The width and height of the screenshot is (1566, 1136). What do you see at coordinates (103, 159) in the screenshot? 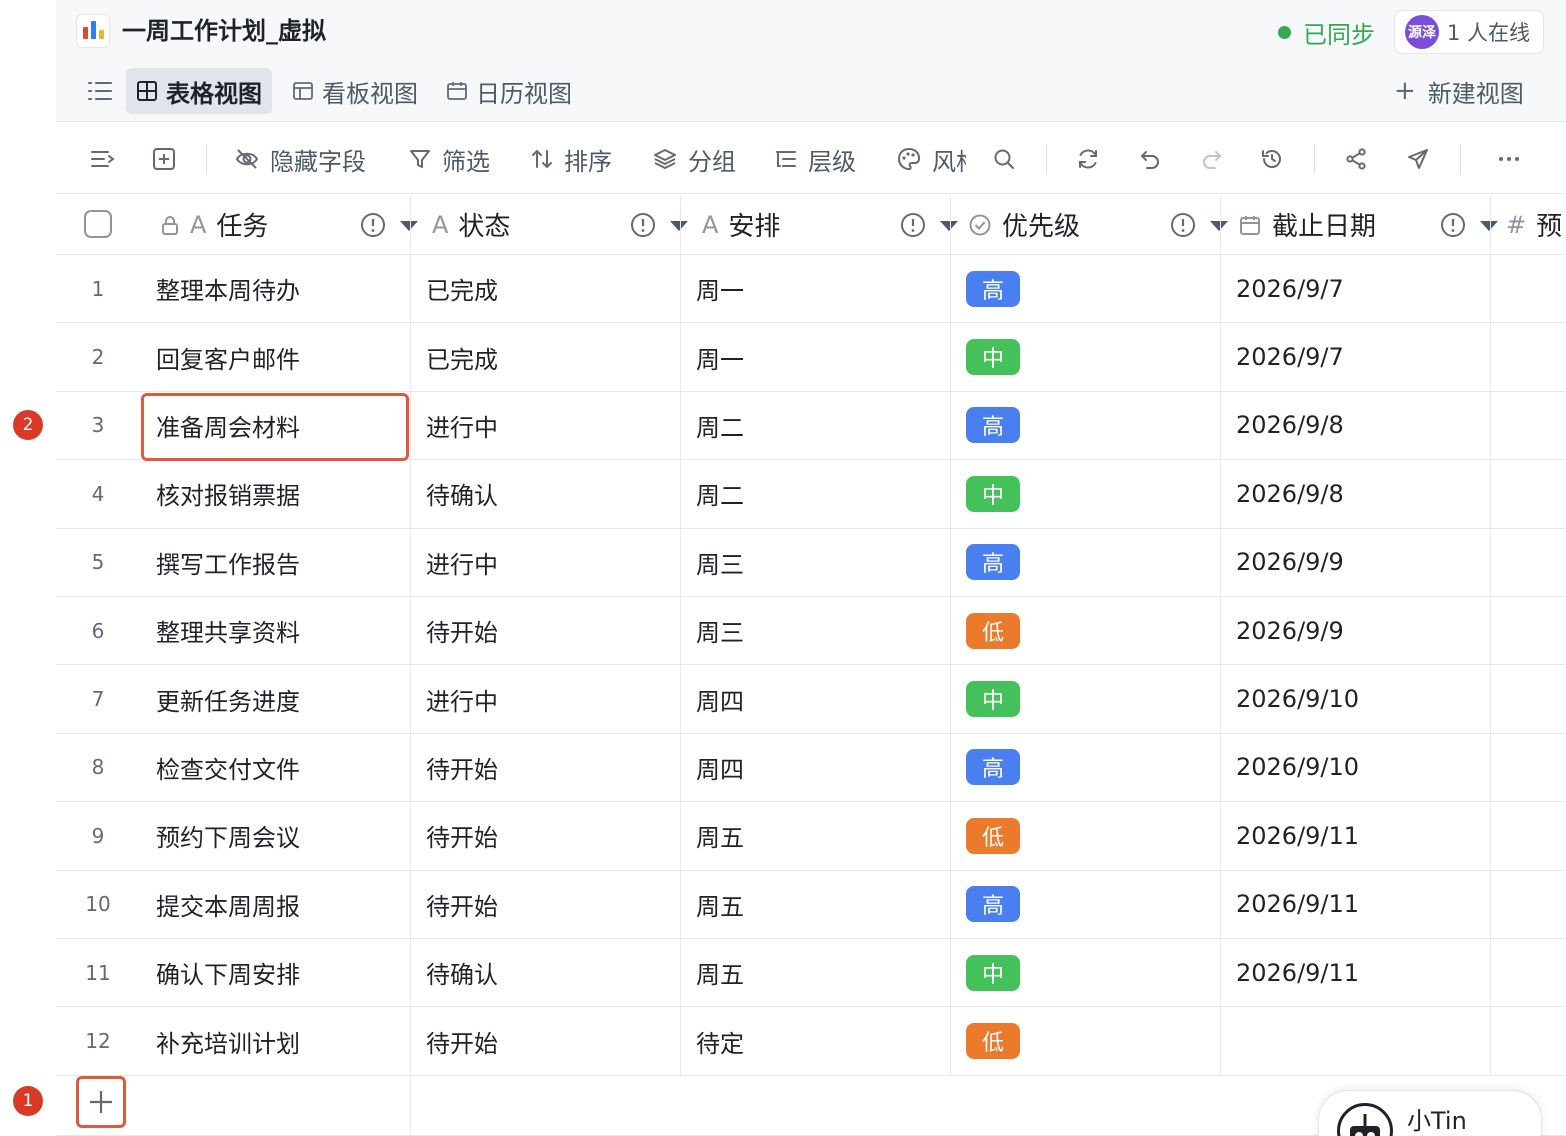
I see `expand-rows-button` at bounding box center [103, 159].